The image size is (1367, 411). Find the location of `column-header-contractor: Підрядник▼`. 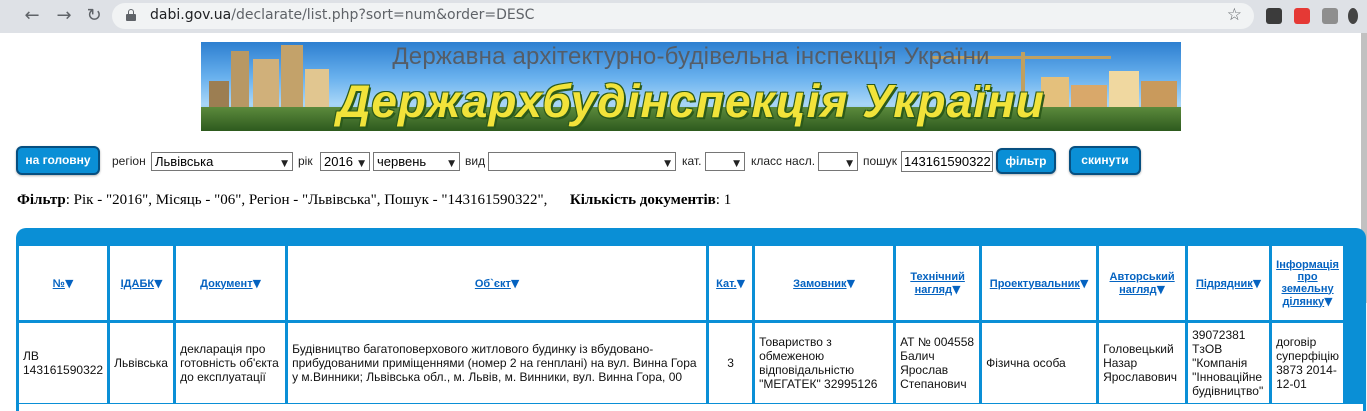

column-header-contractor: Підрядник▼ is located at coordinates (1229, 283).